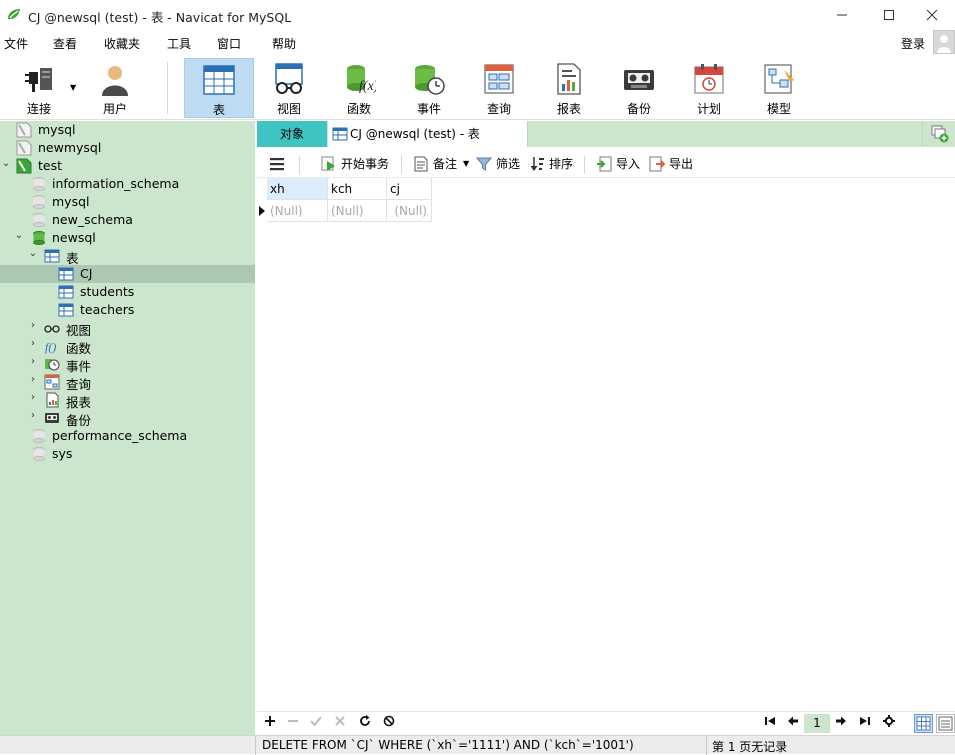 The height and width of the screenshot is (755, 955). What do you see at coordinates (127, 166) in the screenshot?
I see `tree-item-test-connection: ⌄ test` at bounding box center [127, 166].